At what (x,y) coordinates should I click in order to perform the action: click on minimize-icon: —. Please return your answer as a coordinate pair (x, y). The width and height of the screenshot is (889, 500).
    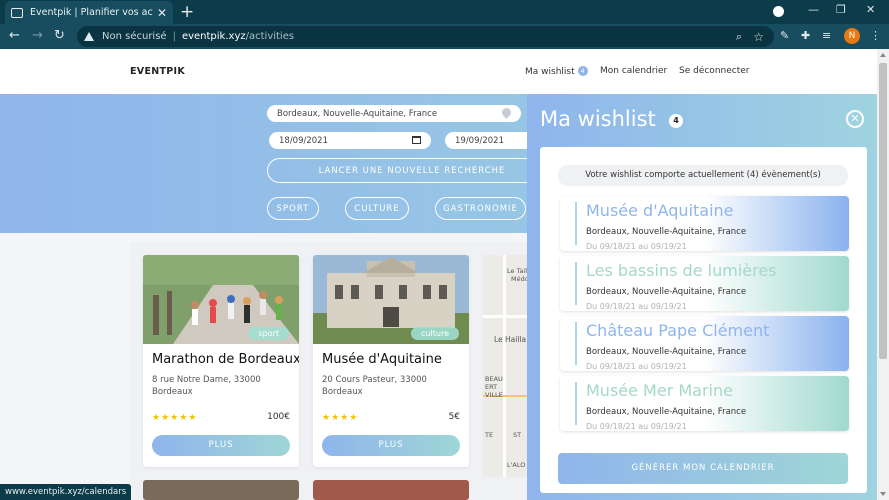
    Looking at the image, I should click on (813, 9).